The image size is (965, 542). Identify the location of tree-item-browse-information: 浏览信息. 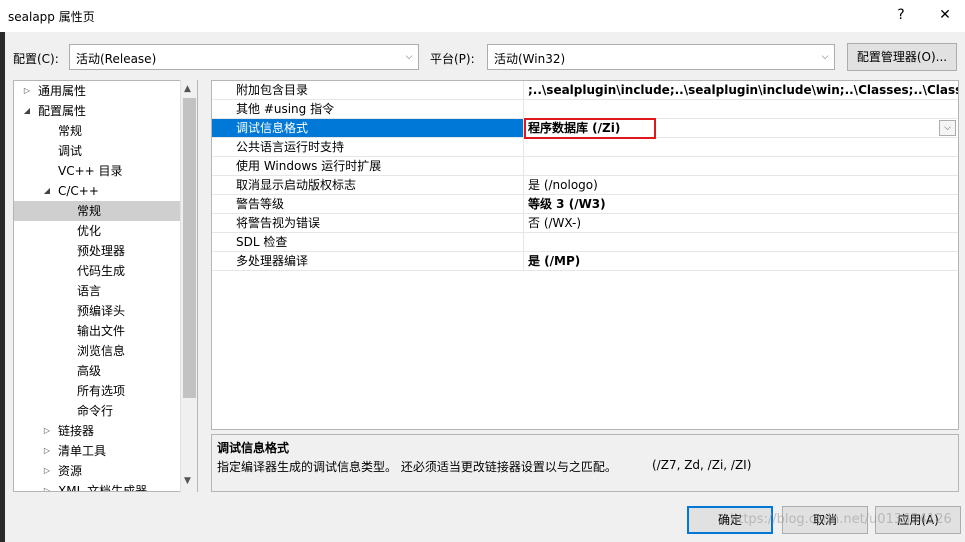
(97, 351).